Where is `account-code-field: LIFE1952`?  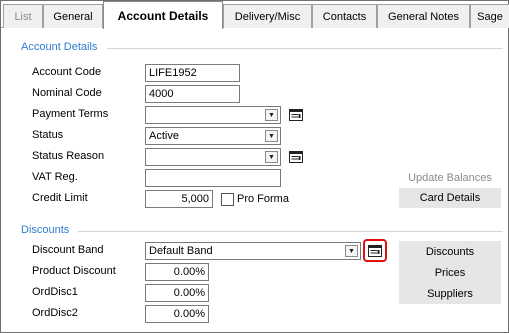 account-code-field: LIFE1952 is located at coordinates (192, 73).